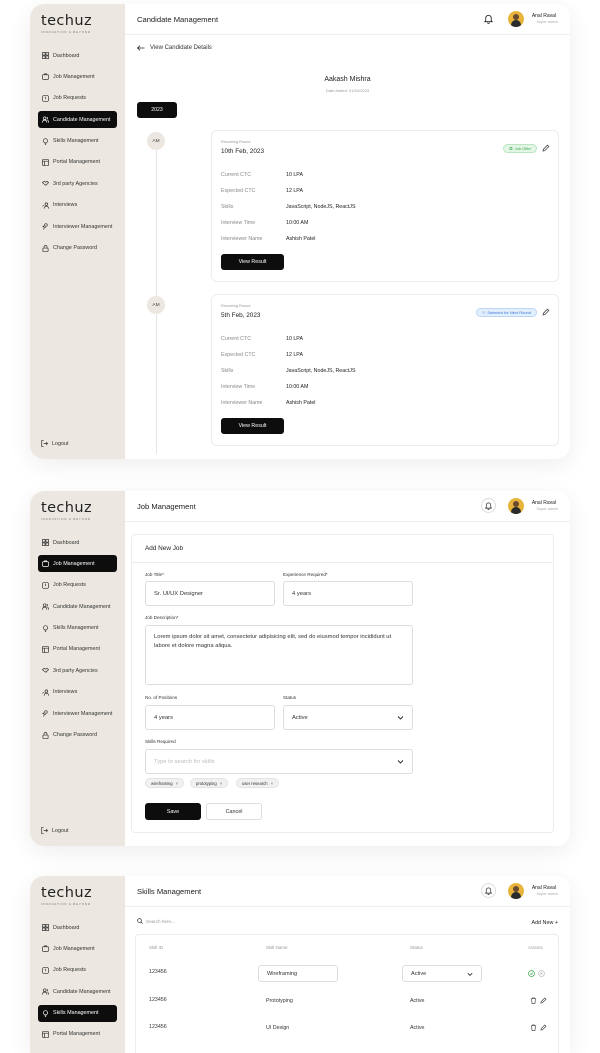 The height and width of the screenshot is (1053, 600). I want to click on cancel-button: Cancel, so click(234, 811).